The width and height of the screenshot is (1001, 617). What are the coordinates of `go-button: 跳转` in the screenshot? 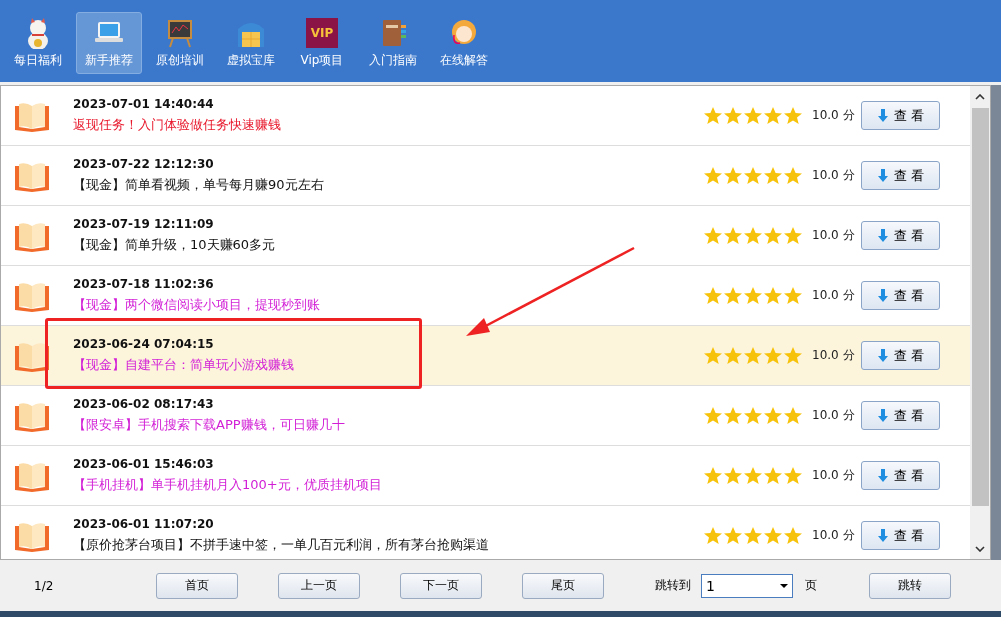 It's located at (910, 585).